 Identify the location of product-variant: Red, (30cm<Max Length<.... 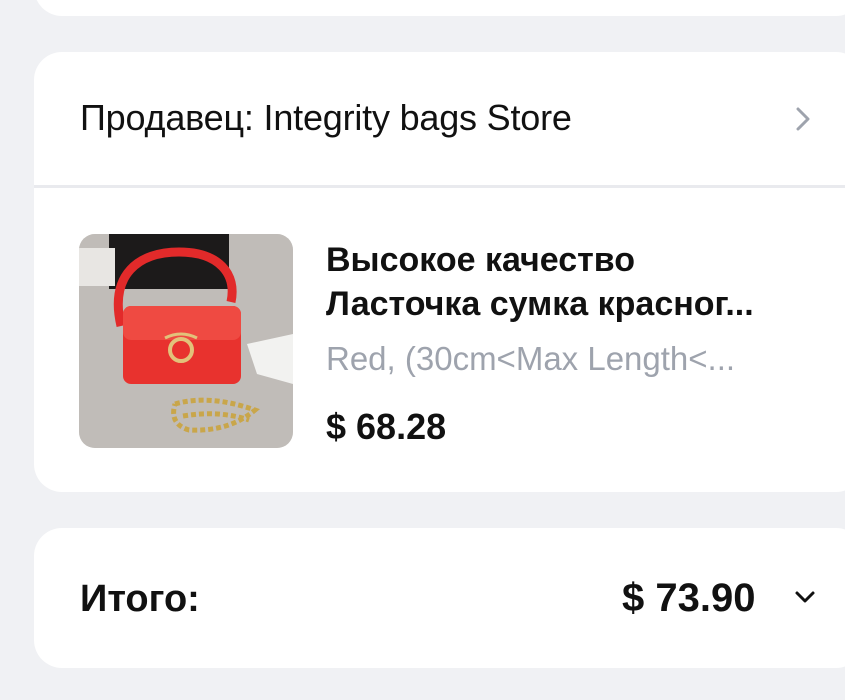
(531, 358).